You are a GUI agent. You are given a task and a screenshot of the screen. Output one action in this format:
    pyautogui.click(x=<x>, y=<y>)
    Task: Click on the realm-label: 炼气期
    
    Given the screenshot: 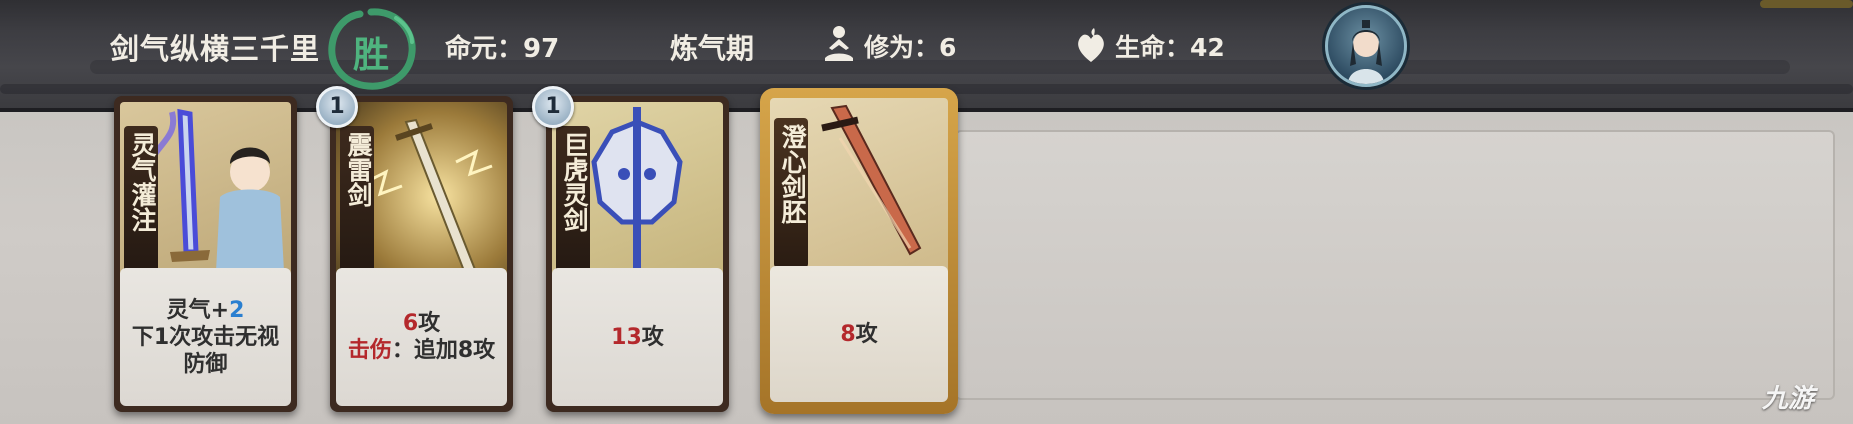 What is the action you would take?
    pyautogui.click(x=712, y=48)
    